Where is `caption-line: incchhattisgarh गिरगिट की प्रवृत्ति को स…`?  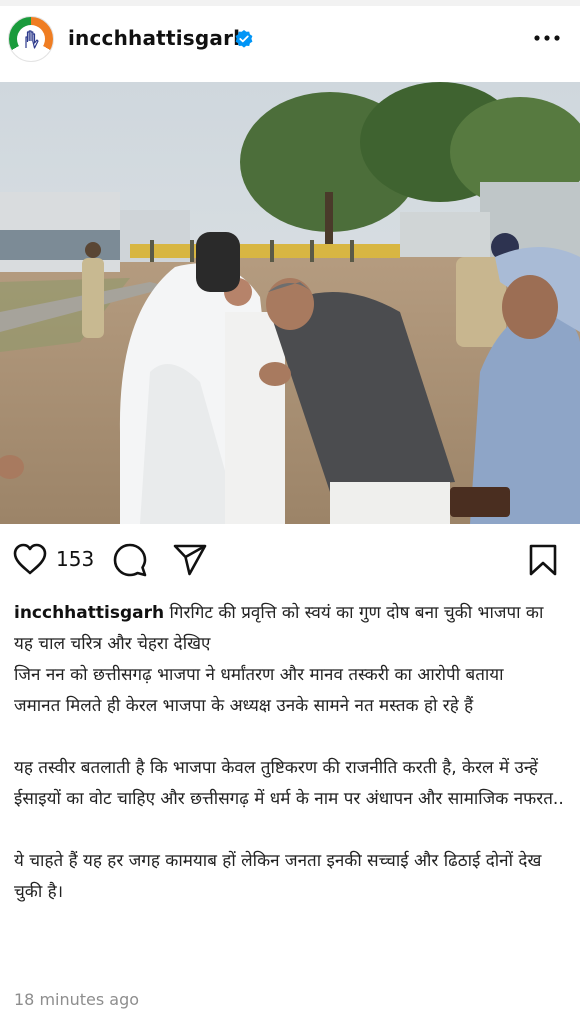
caption-line: incchhattisgarh गिरगिट की प्रवृत्ति को स… is located at coordinates (289, 629).